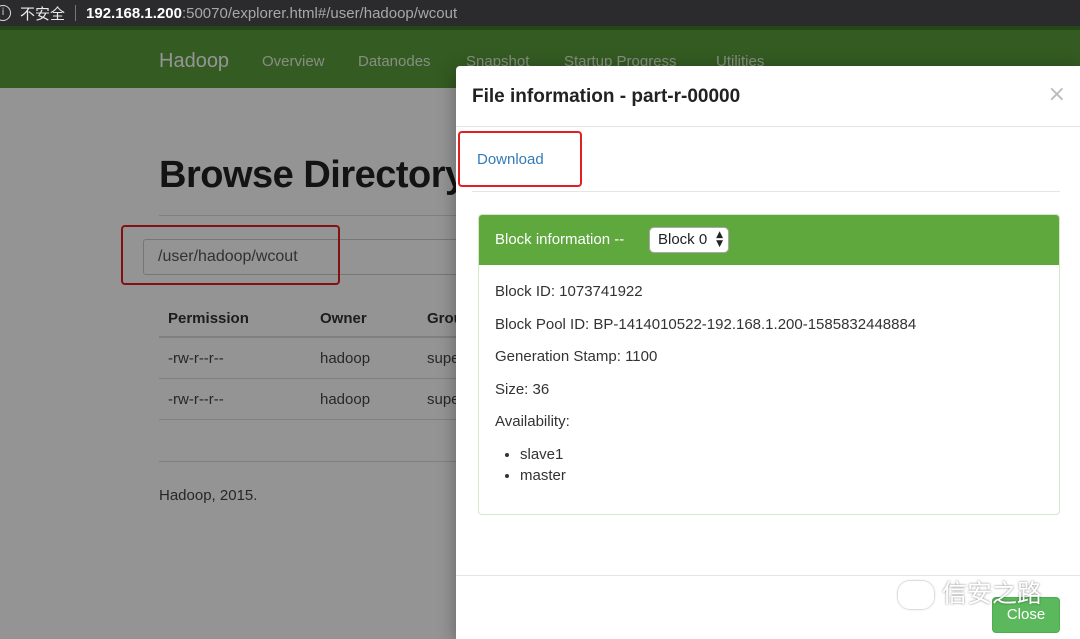  I want to click on url-path: :50070/explorer.html#/user/hadoop/wcout, so click(319, 13).